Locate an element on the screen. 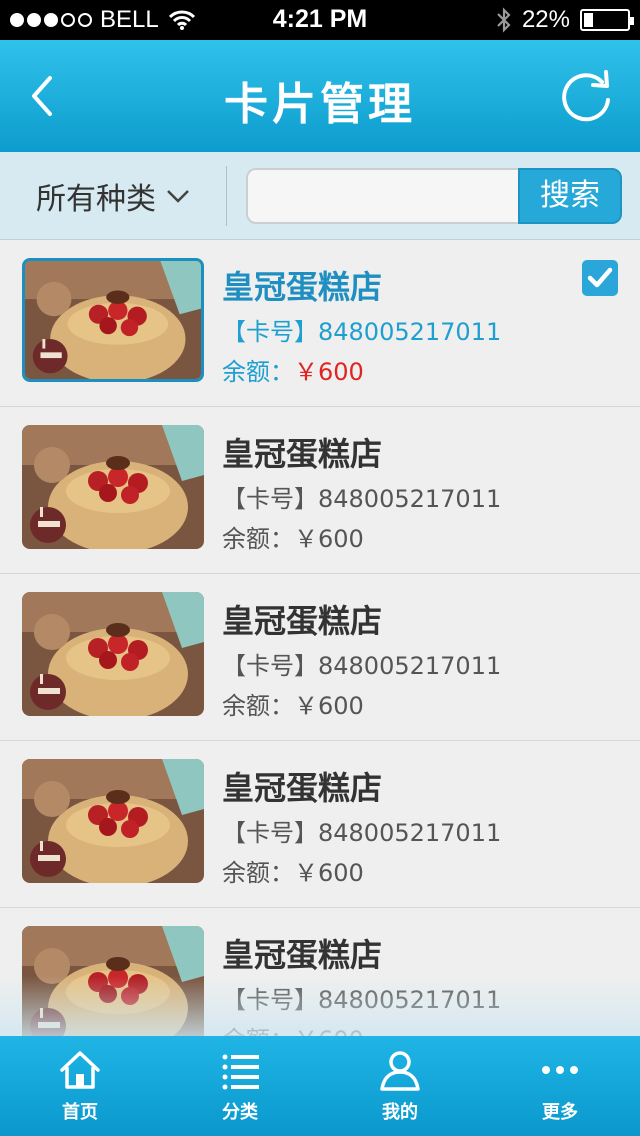 The width and height of the screenshot is (640, 1136). refresh-icon is located at coordinates (586, 98).